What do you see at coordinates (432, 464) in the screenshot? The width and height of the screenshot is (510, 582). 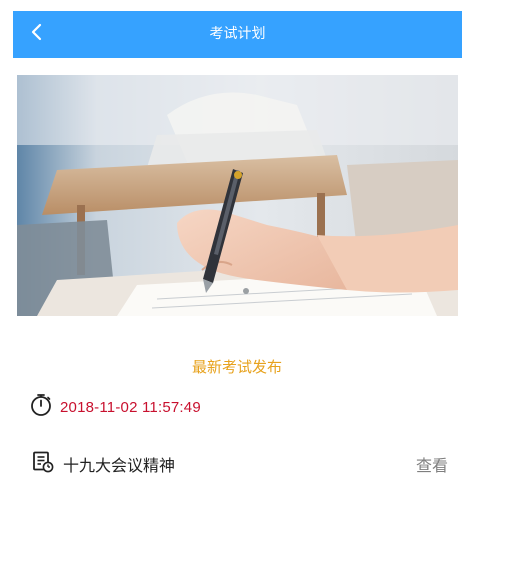 I see `view-button: 查看` at bounding box center [432, 464].